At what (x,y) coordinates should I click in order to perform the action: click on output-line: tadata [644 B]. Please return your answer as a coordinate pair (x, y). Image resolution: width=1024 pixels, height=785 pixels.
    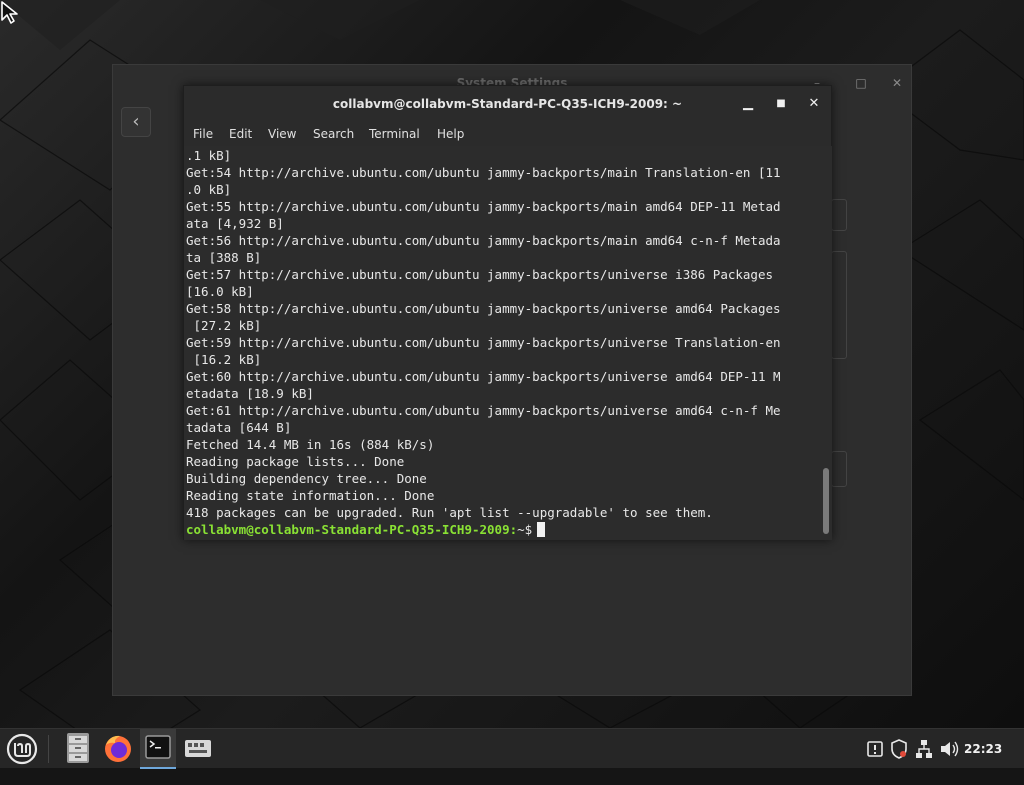
    Looking at the image, I should click on (239, 427).